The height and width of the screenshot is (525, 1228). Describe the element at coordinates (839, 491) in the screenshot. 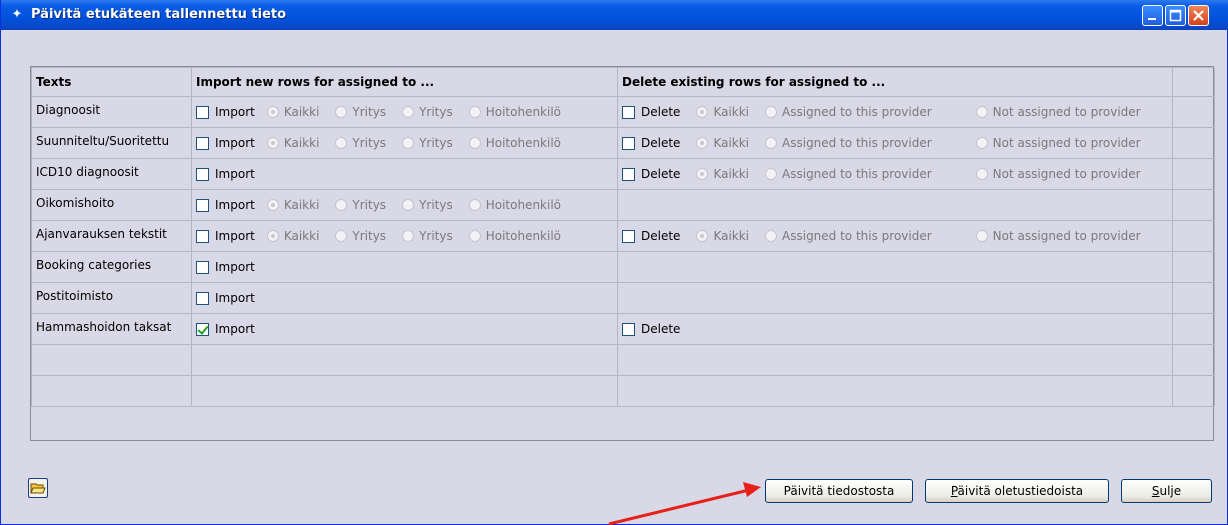

I see `update-from-file-button: Päivitä tiedostosta` at that location.